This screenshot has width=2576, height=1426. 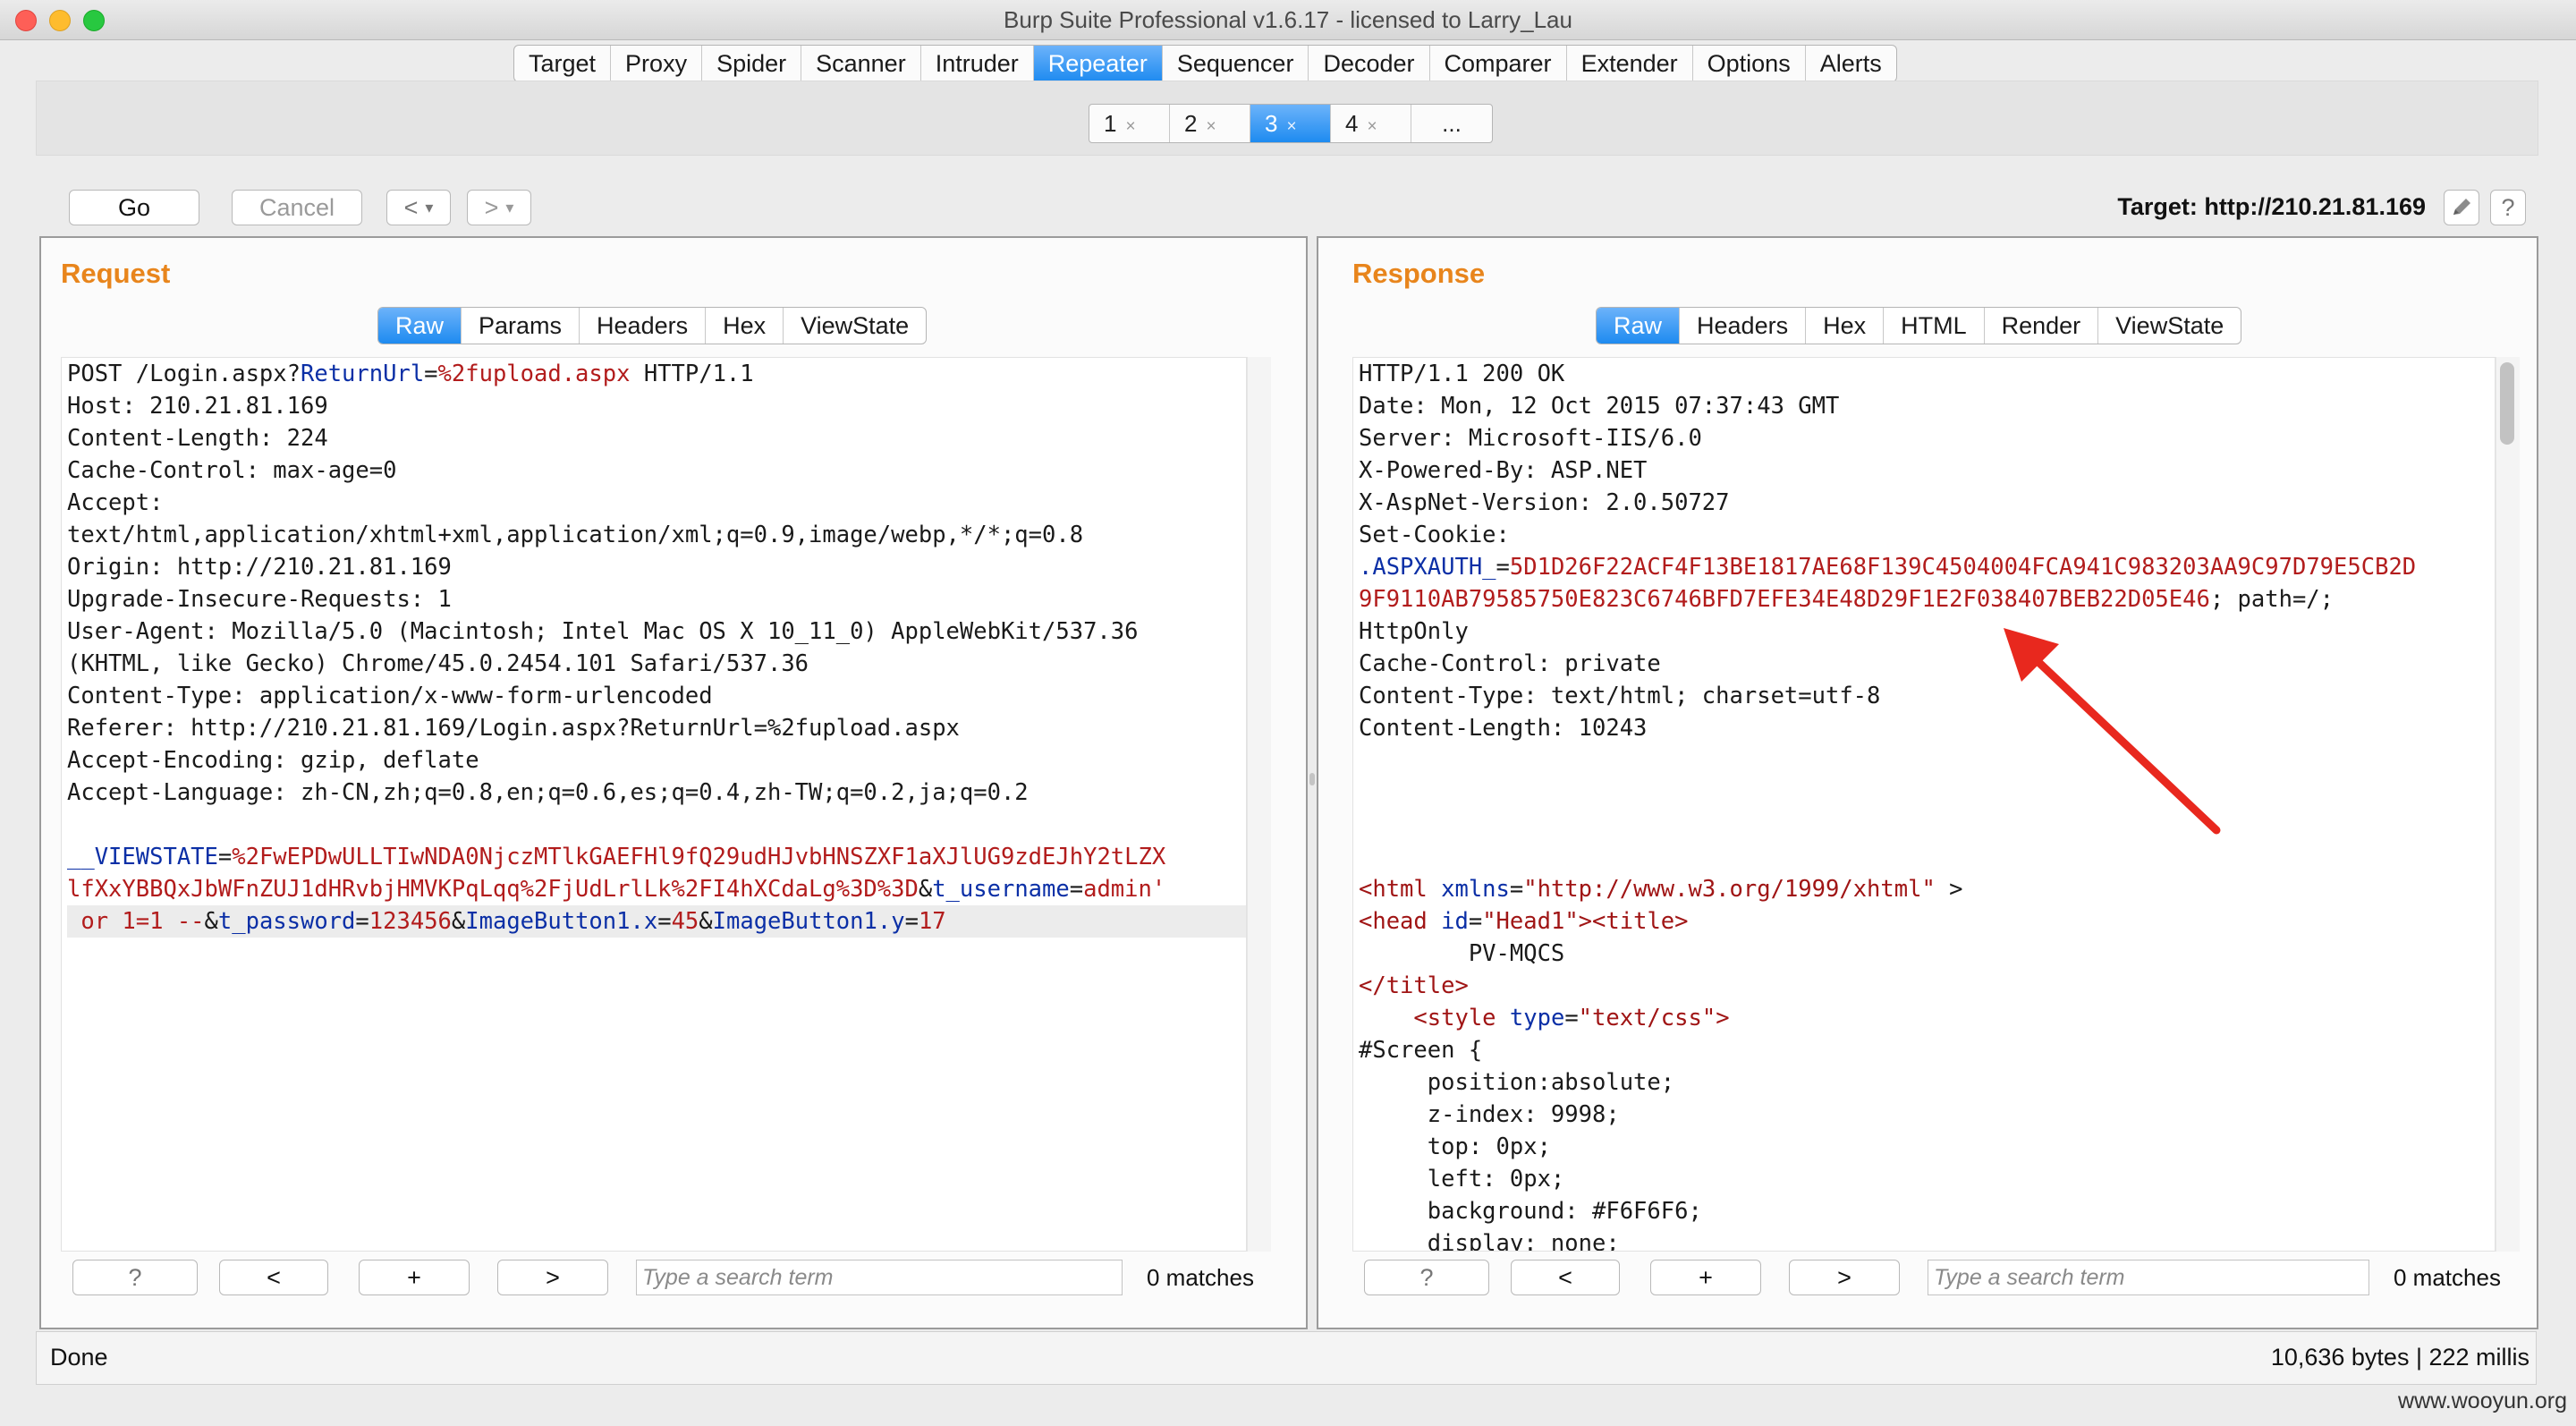 What do you see at coordinates (1124, 890) in the screenshot?
I see `code-token: admin'` at bounding box center [1124, 890].